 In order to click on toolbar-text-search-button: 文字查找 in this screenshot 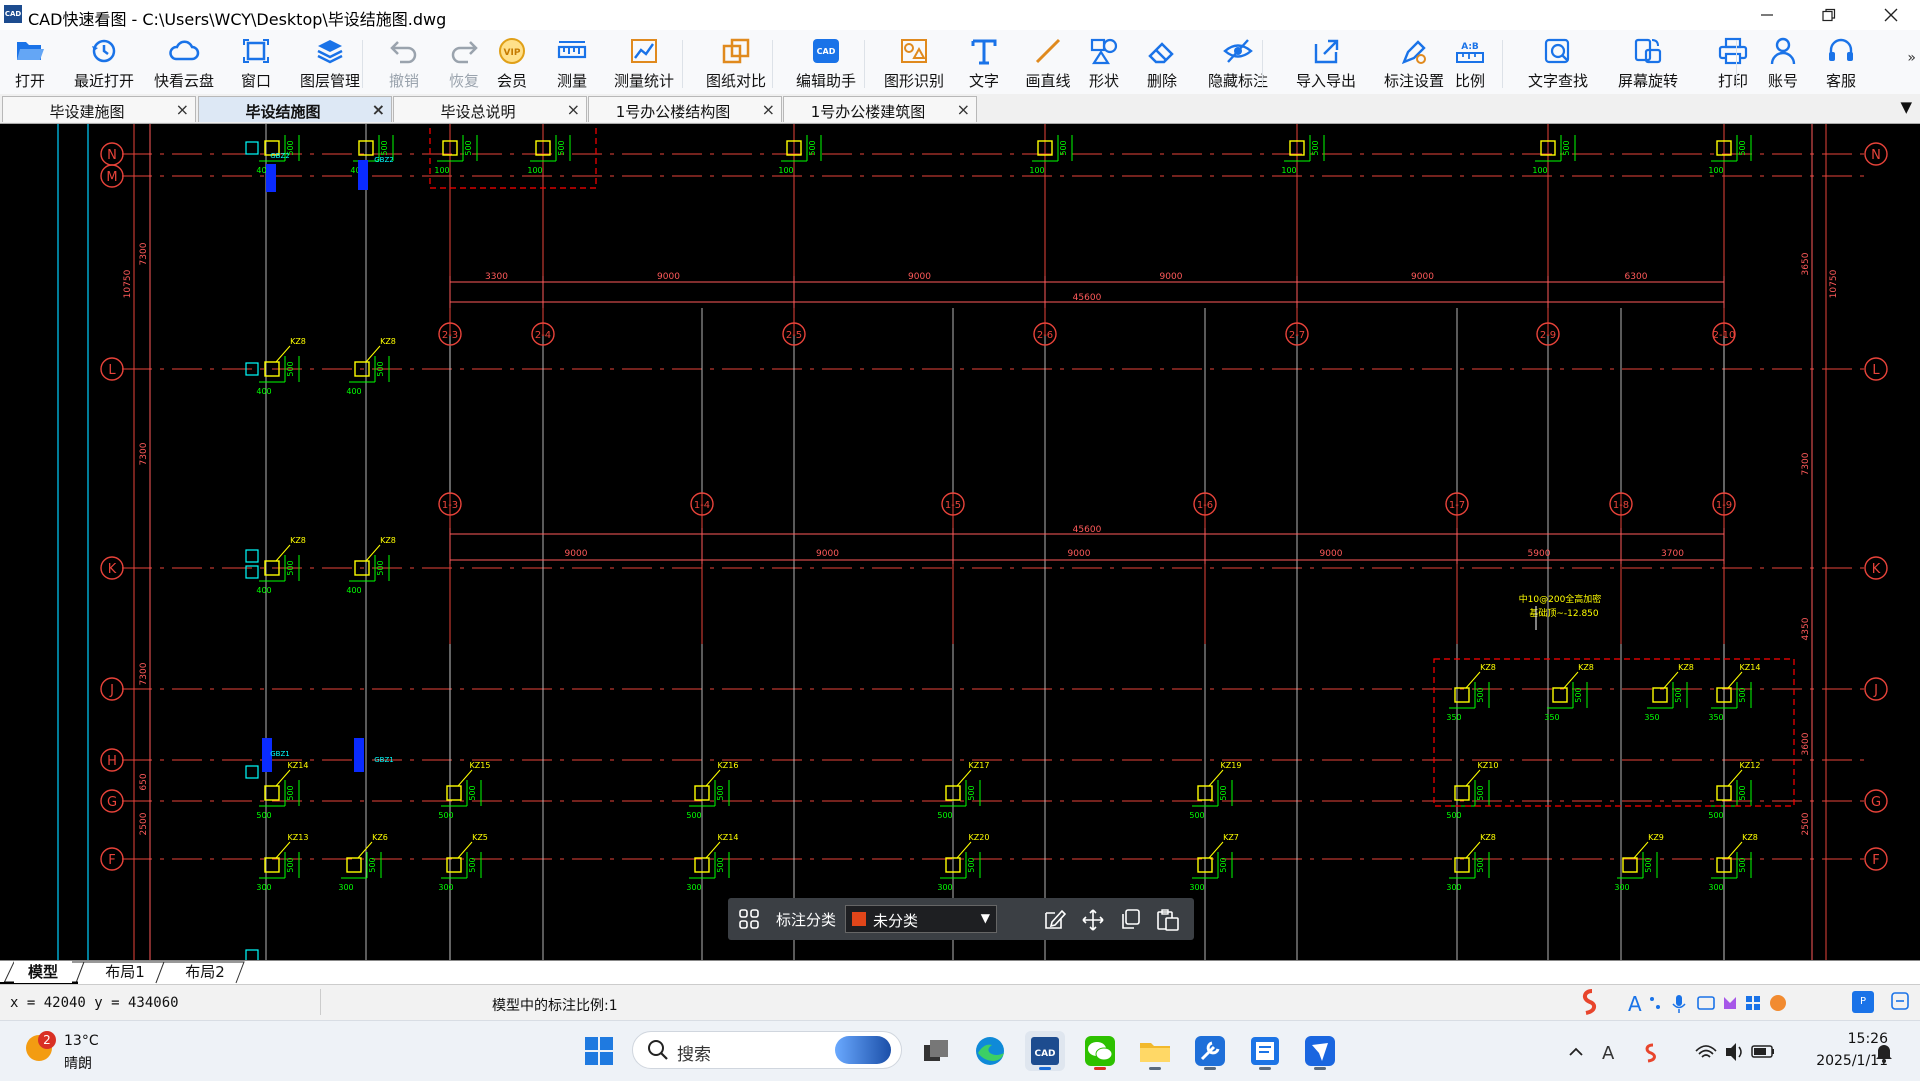, I will do `click(1558, 63)`.